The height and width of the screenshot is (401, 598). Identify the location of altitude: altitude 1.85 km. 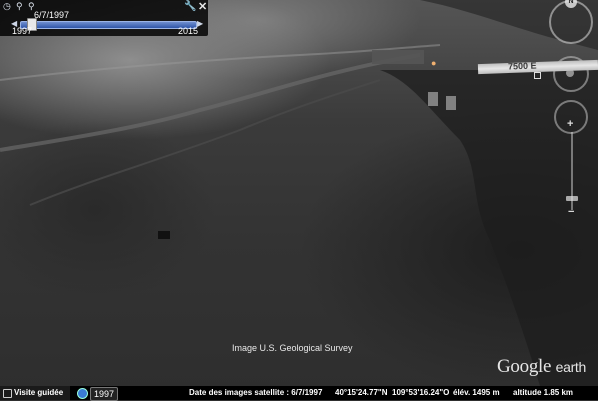
(543, 392).